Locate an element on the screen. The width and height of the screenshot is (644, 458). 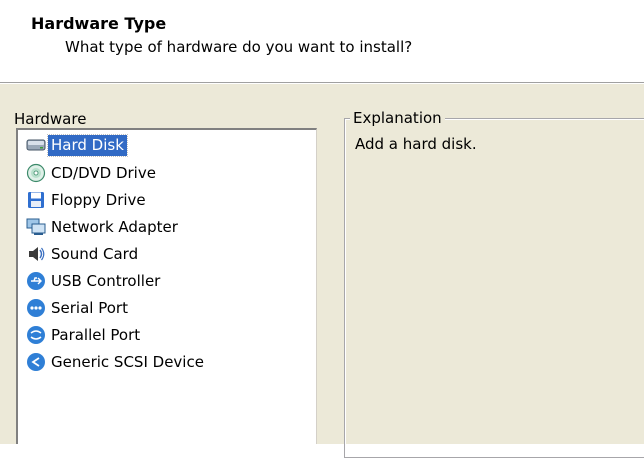
cd-dvd-icon is located at coordinates (36, 173).